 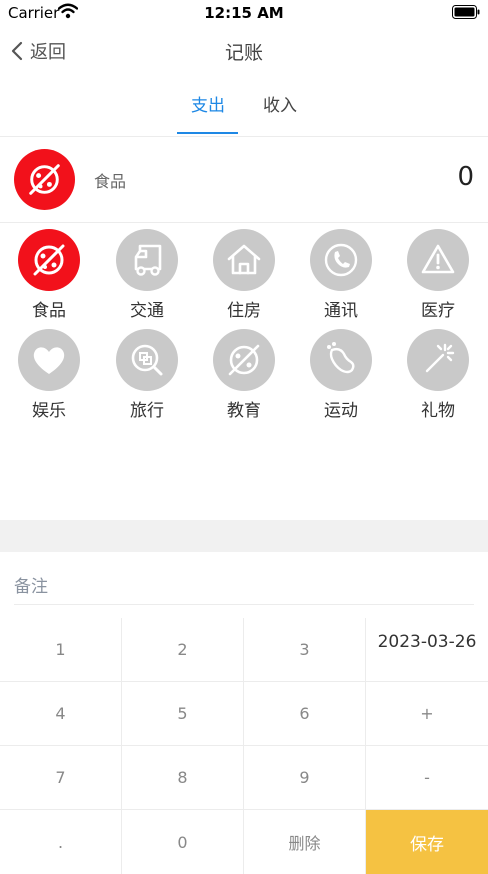 What do you see at coordinates (183, 842) in the screenshot?
I see `key-0: 0` at bounding box center [183, 842].